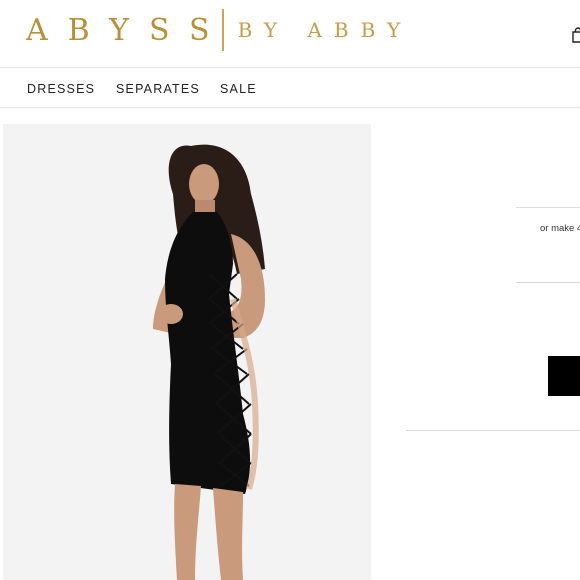  Describe the element at coordinates (290, 88) in the screenshot. I see `main-nav: DRESSES SEPARATES SALE` at that location.